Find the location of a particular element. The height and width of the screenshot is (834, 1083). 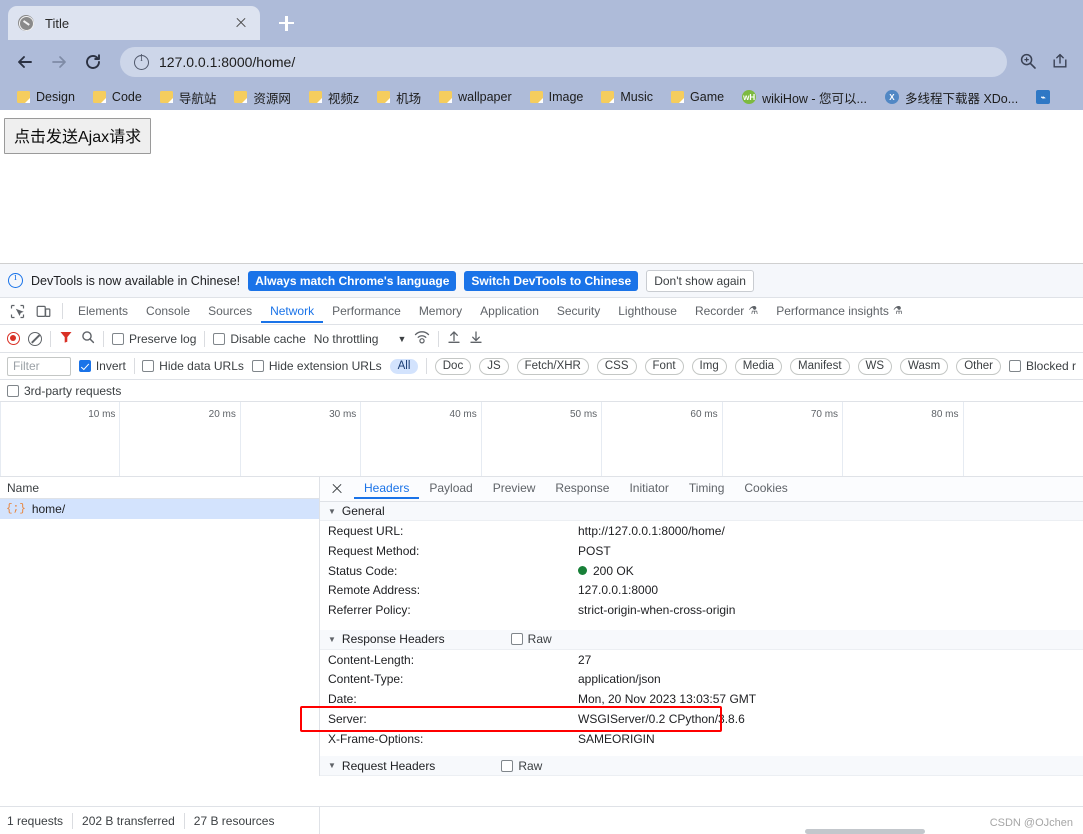

header-key: Content-Length: is located at coordinates (371, 659).